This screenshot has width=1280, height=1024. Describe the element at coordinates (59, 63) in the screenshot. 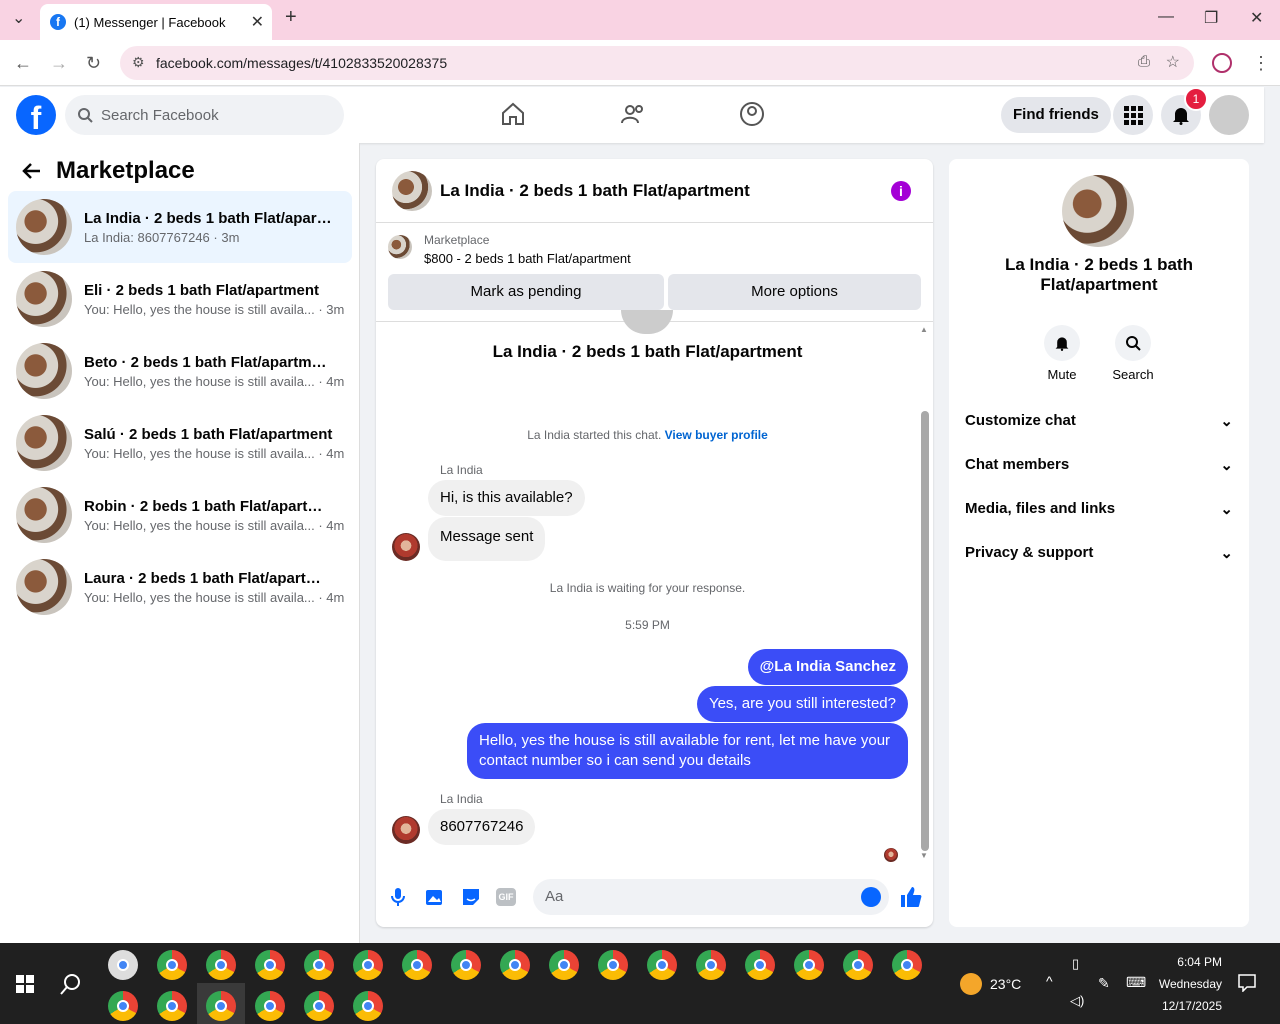

I see `forward-icon: →` at that location.